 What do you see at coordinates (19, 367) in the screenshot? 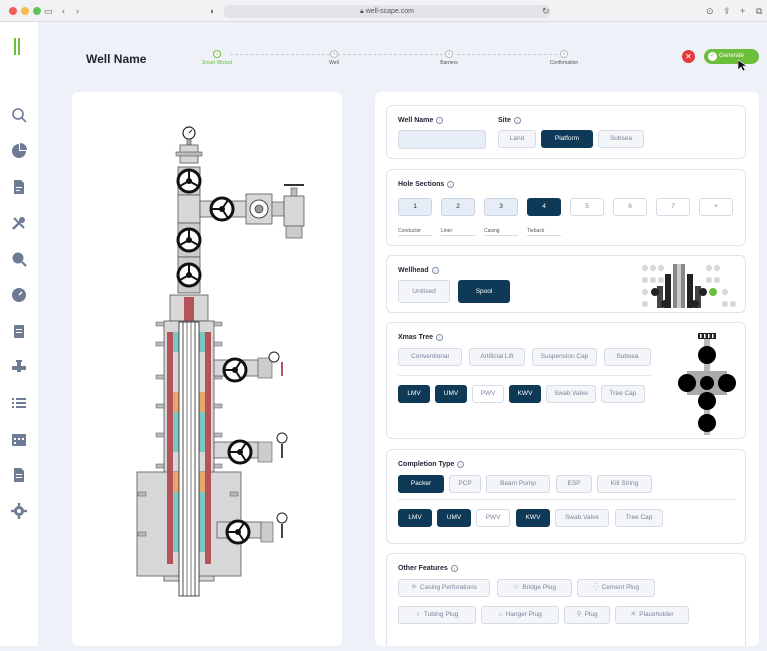
I see `valve-icon` at bounding box center [19, 367].